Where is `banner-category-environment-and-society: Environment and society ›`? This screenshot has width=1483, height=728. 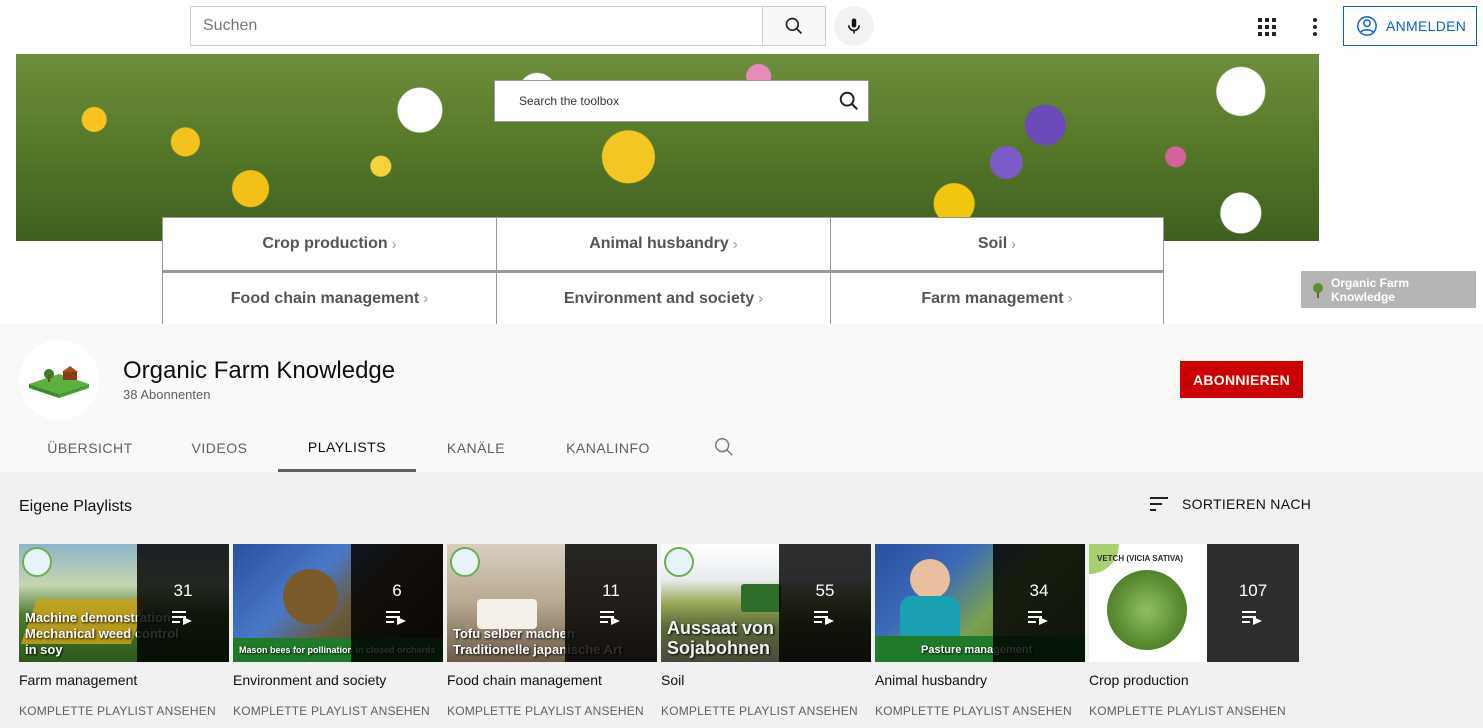
banner-category-environment-and-society: Environment and society › is located at coordinates (663, 298).